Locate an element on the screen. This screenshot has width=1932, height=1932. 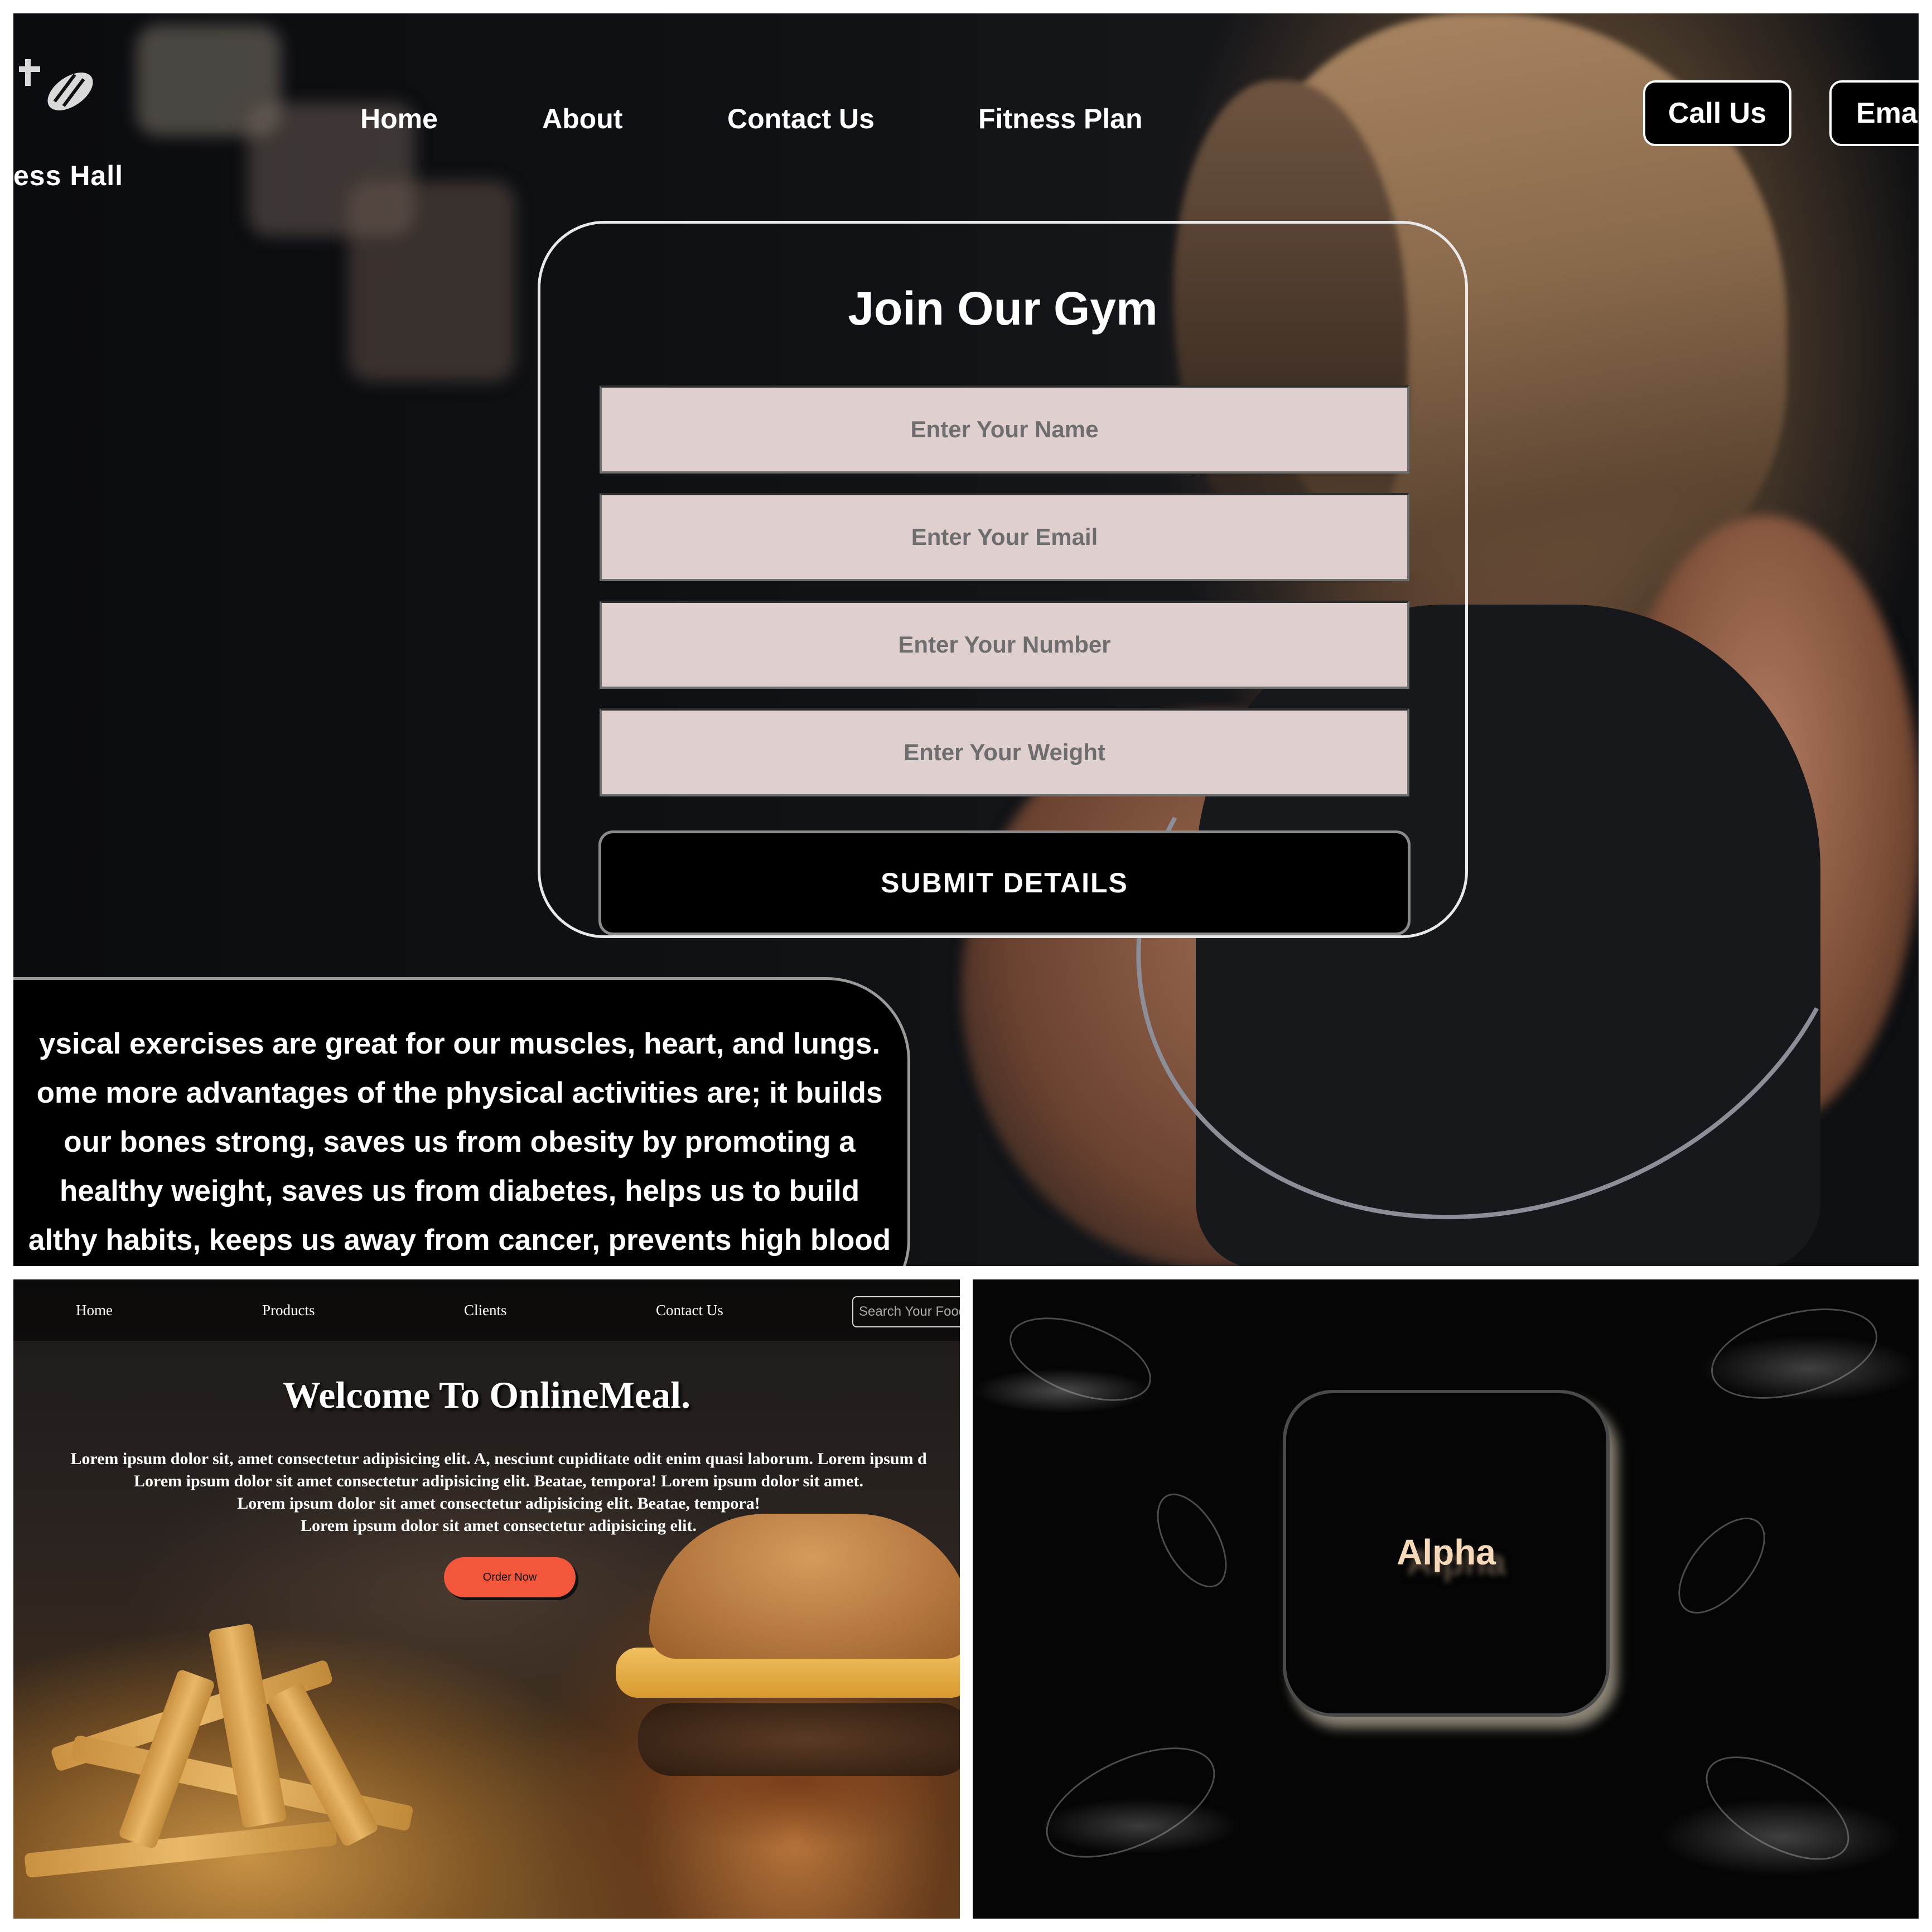
burger-patty-background is located at coordinates (799, 1739).